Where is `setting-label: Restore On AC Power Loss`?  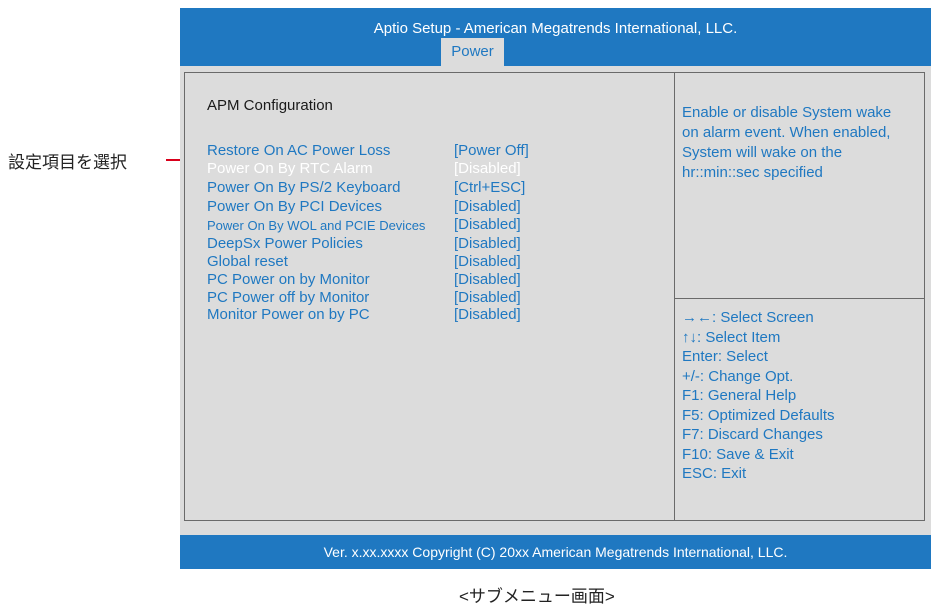 setting-label: Restore On AC Power Loss is located at coordinates (299, 150).